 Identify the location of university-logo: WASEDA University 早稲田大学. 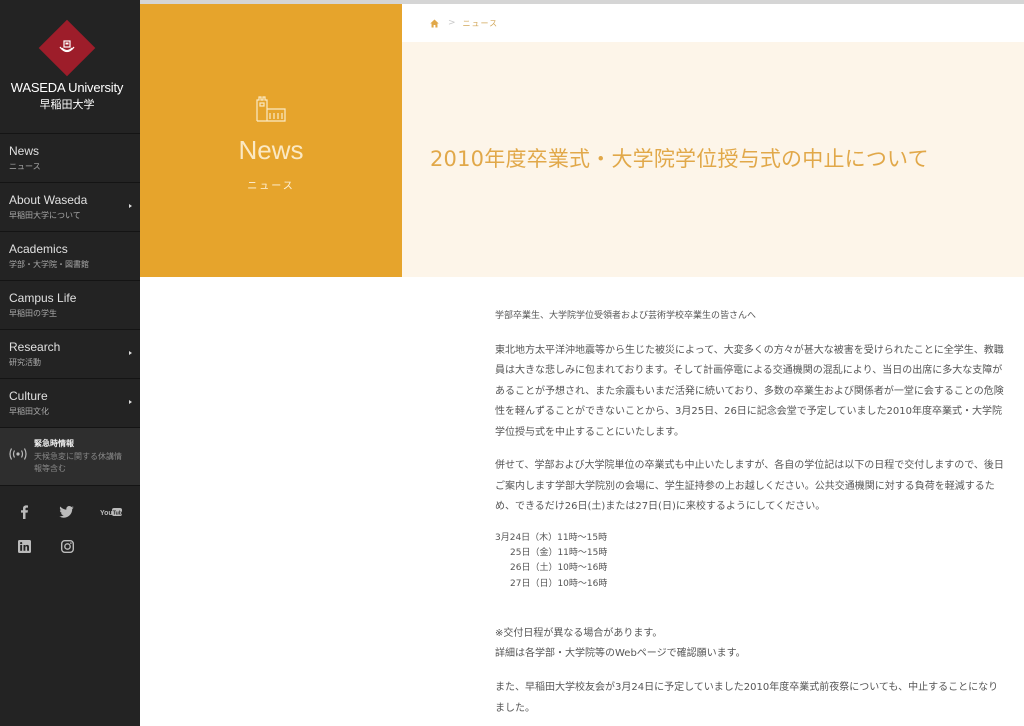
(70, 67).